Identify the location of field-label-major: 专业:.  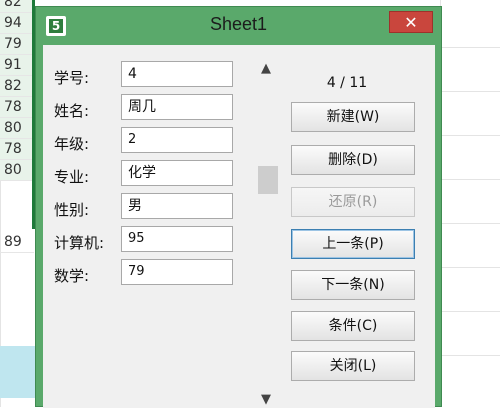
(72, 177).